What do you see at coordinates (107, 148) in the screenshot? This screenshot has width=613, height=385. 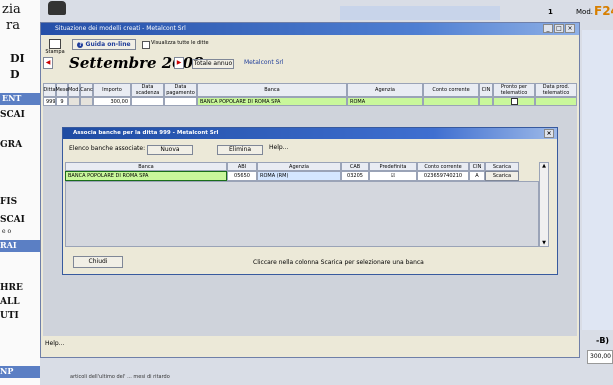 I see `associated-banks-label: Elenco banche associate:` at bounding box center [107, 148].